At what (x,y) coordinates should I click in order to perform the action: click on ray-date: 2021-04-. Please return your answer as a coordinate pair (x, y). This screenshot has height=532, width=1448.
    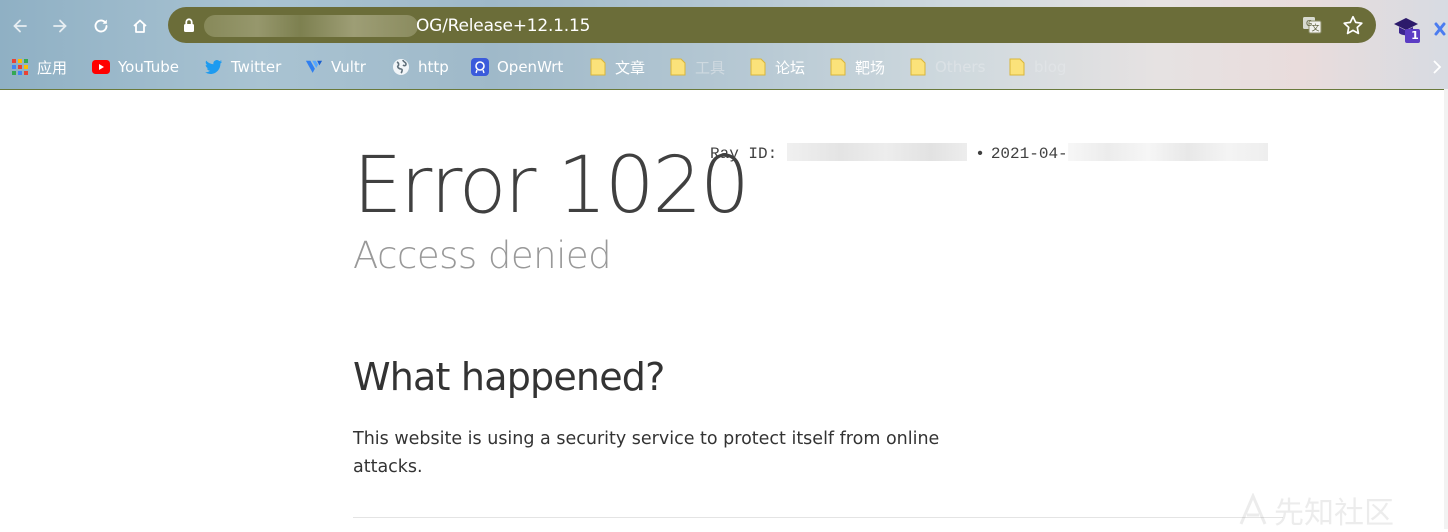
    Looking at the image, I should click on (1029, 154).